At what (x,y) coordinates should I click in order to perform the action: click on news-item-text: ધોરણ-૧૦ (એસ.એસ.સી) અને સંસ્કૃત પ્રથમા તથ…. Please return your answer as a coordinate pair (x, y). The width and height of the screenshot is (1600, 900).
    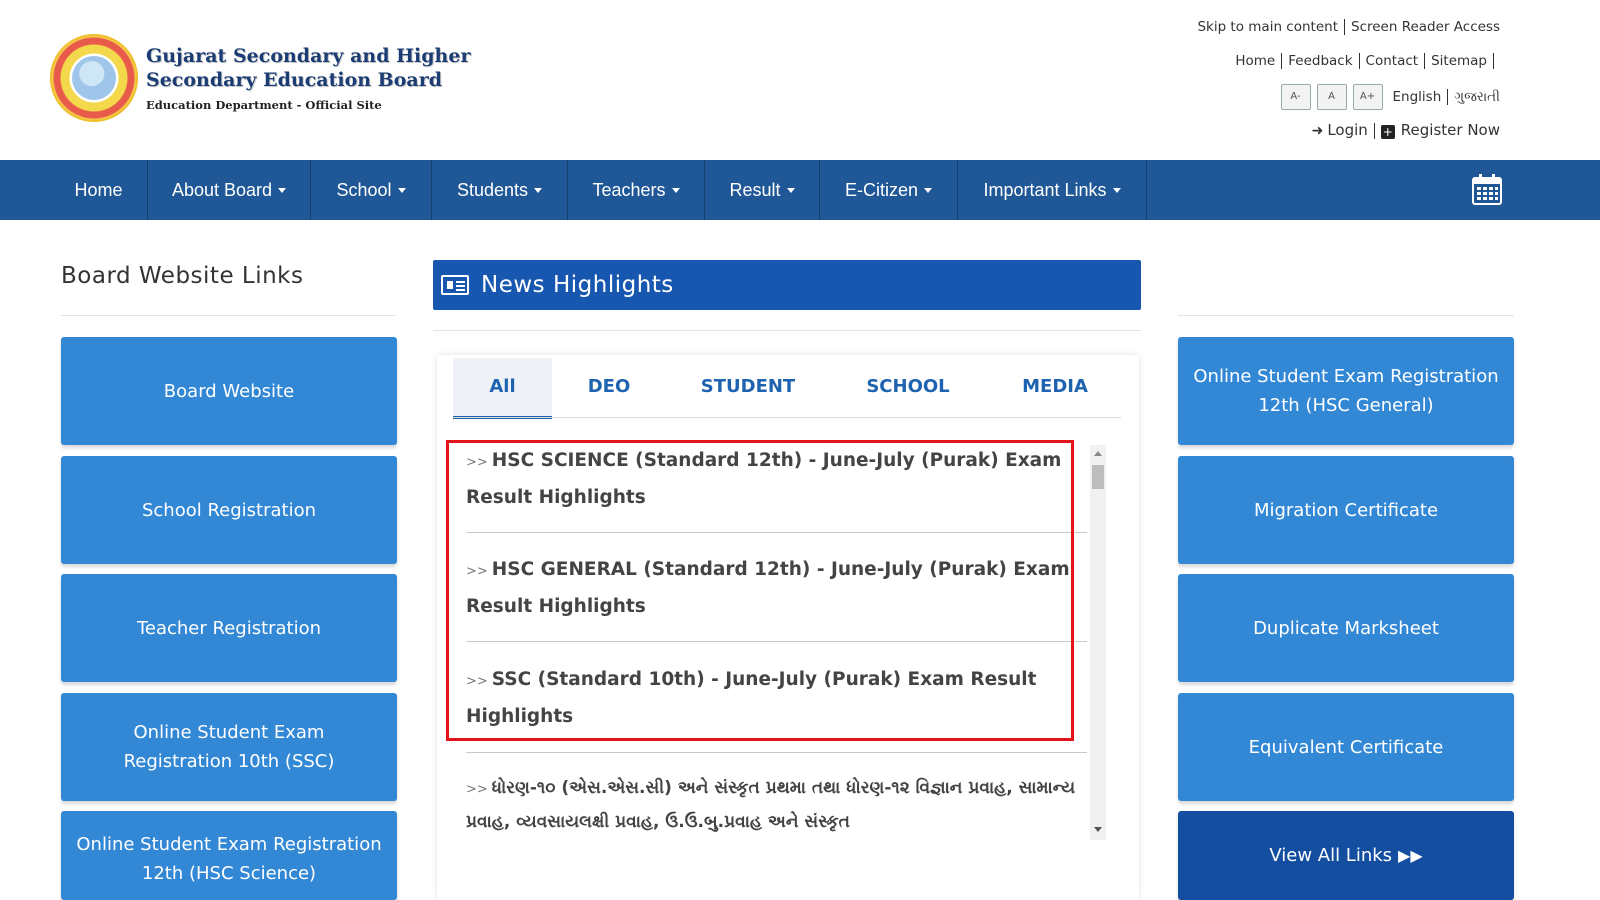
    Looking at the image, I should click on (771, 805).